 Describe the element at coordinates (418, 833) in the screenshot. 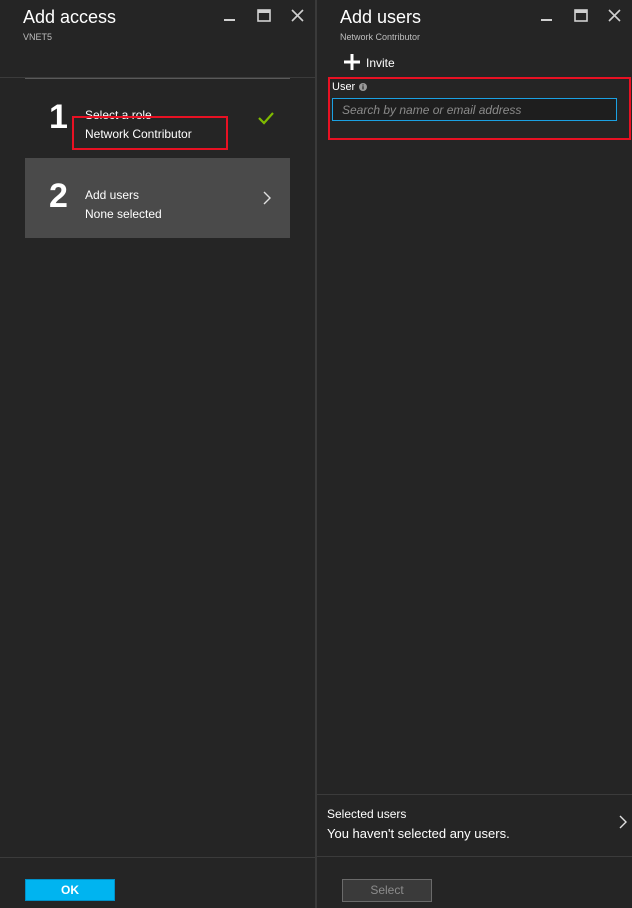

I see `selected-users-value: You haven't selected any users.` at that location.